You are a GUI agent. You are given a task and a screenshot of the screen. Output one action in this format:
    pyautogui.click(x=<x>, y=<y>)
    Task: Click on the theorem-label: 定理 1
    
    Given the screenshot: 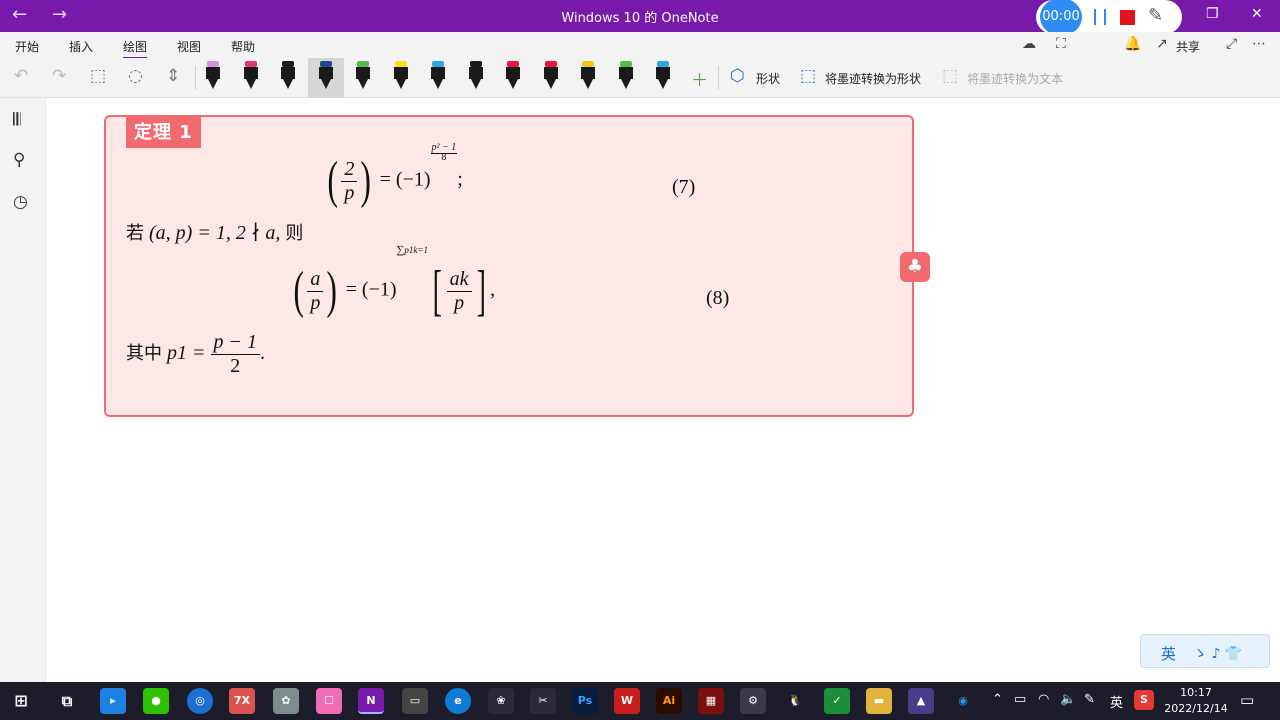 What is the action you would take?
    pyautogui.click(x=163, y=131)
    